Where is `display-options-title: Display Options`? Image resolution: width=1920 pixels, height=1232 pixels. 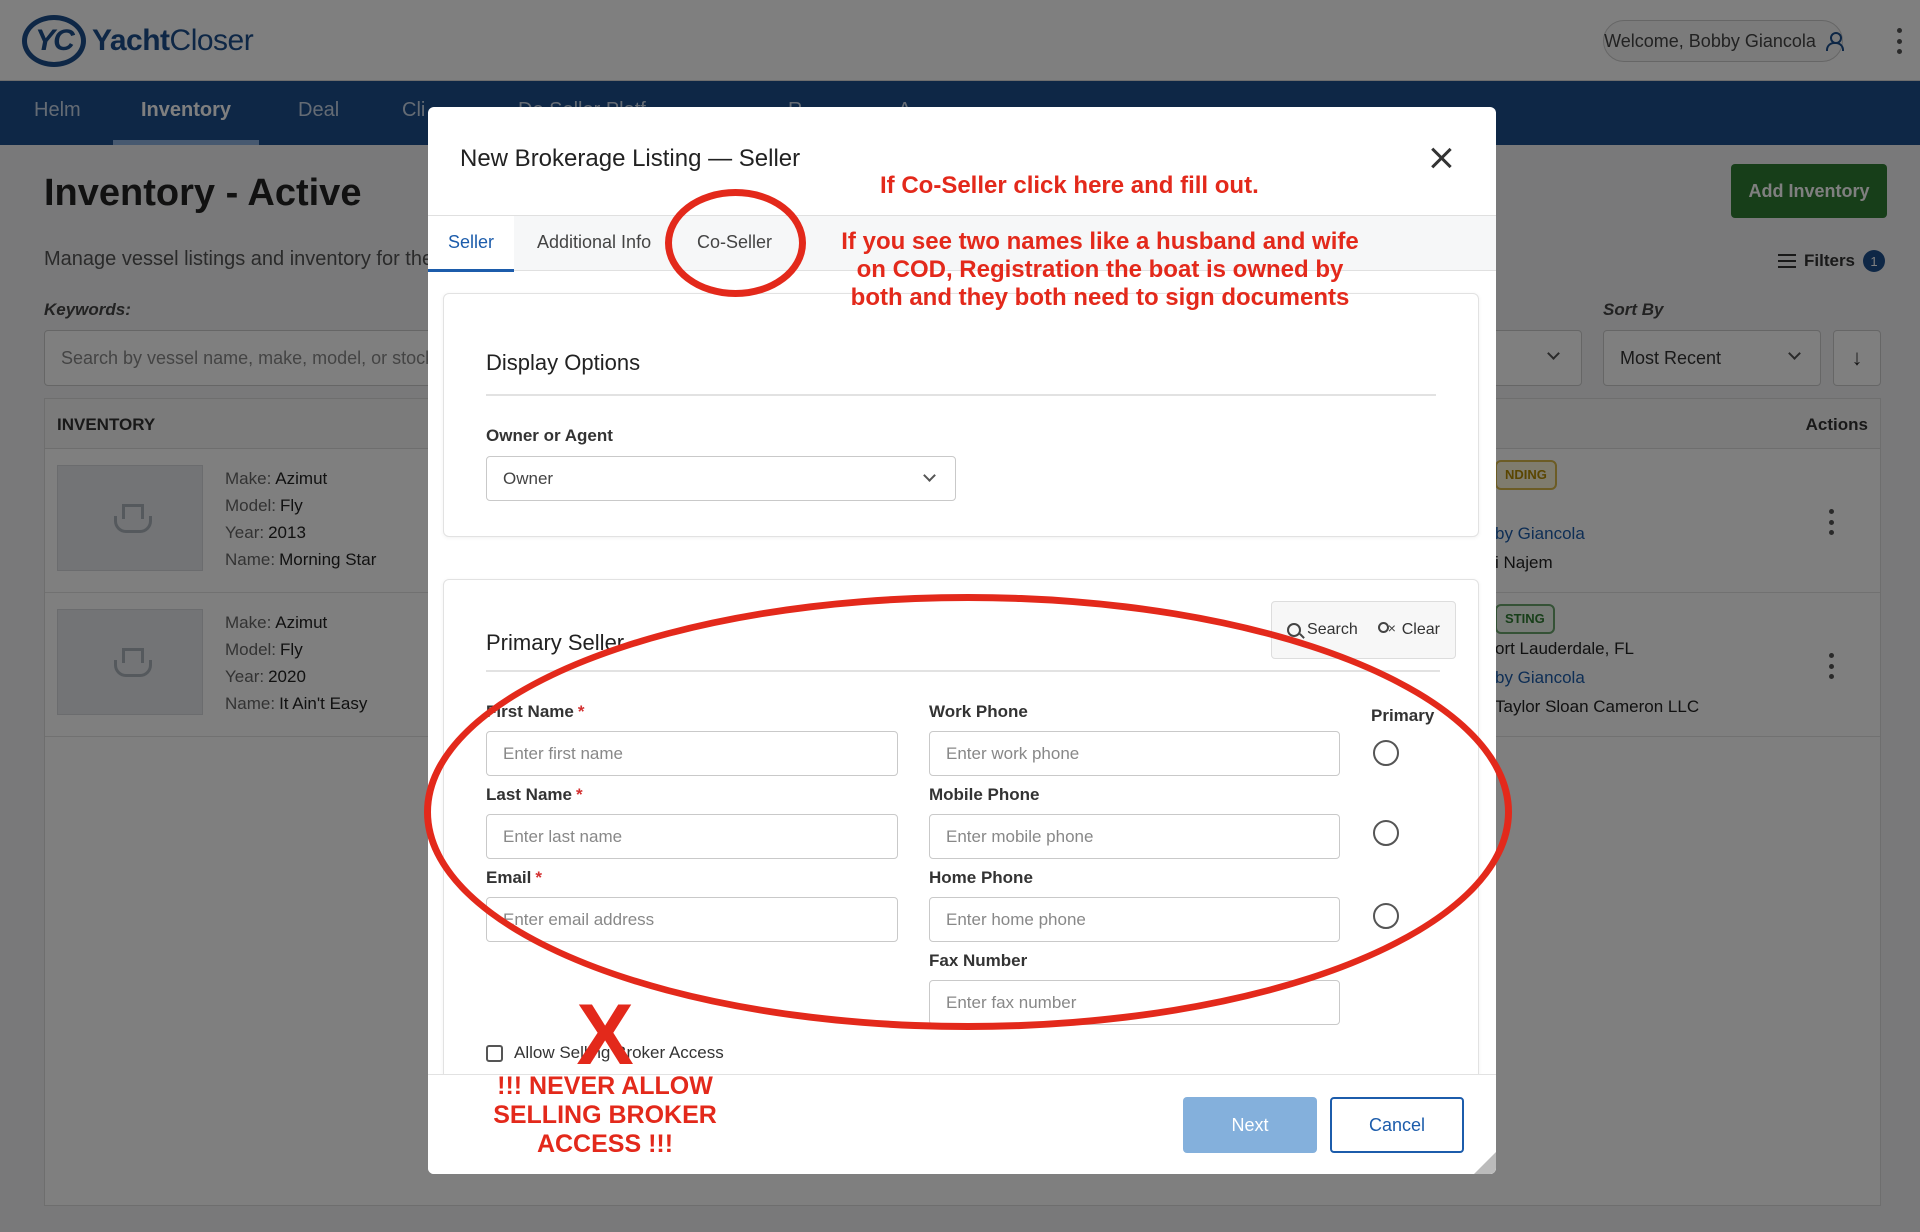
display-options-title: Display Options is located at coordinates (563, 362).